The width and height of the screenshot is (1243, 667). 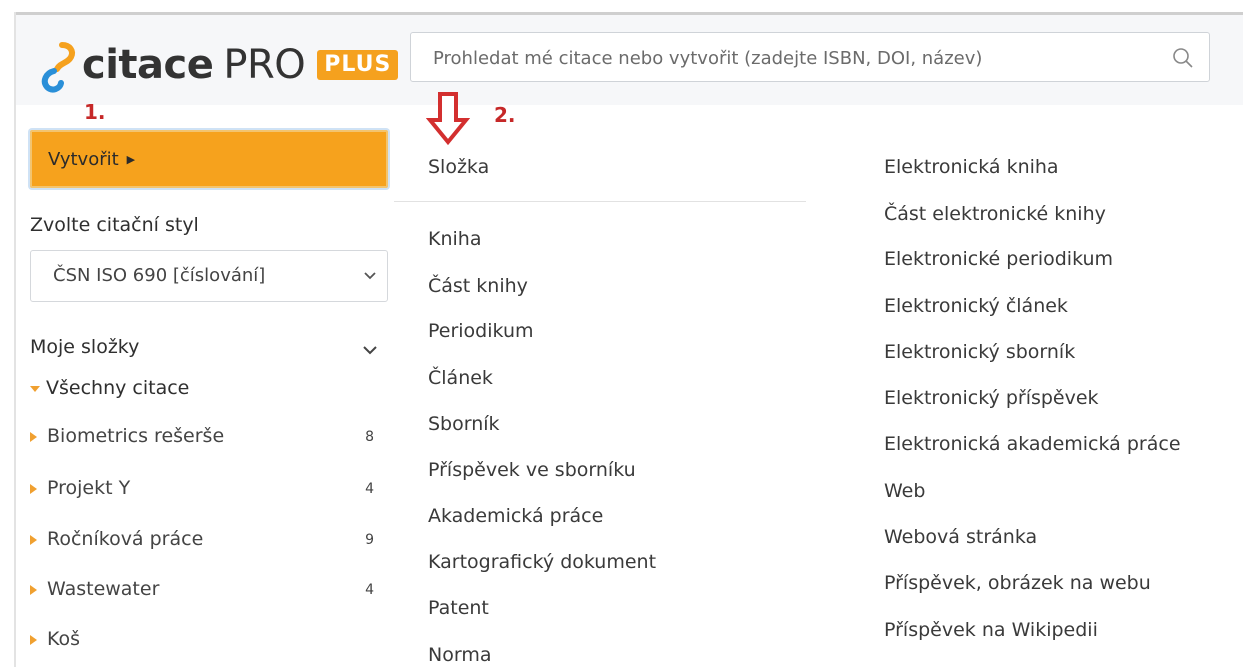 I want to click on folder-name: Koš, so click(x=64, y=639).